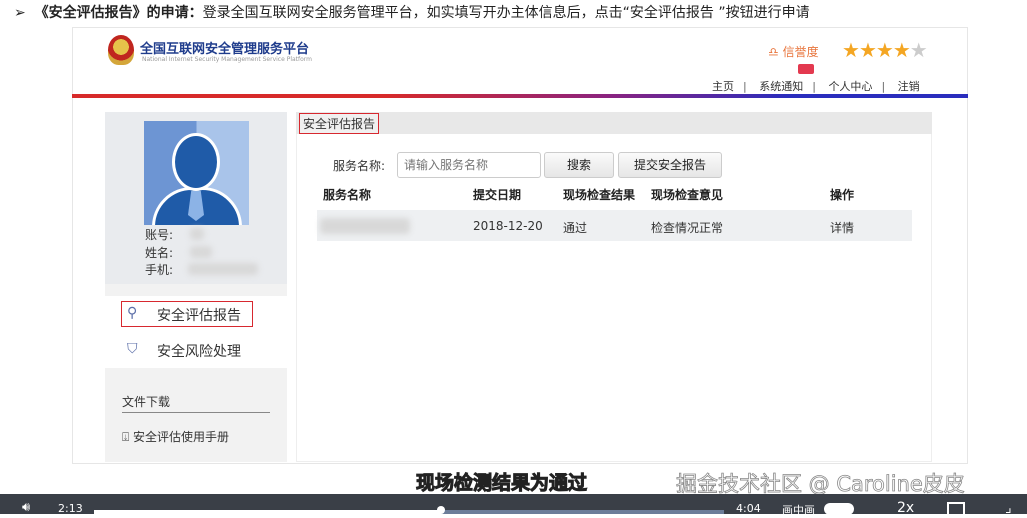  Describe the element at coordinates (121, 50) in the screenshot. I see `national-emblem-icon` at that location.